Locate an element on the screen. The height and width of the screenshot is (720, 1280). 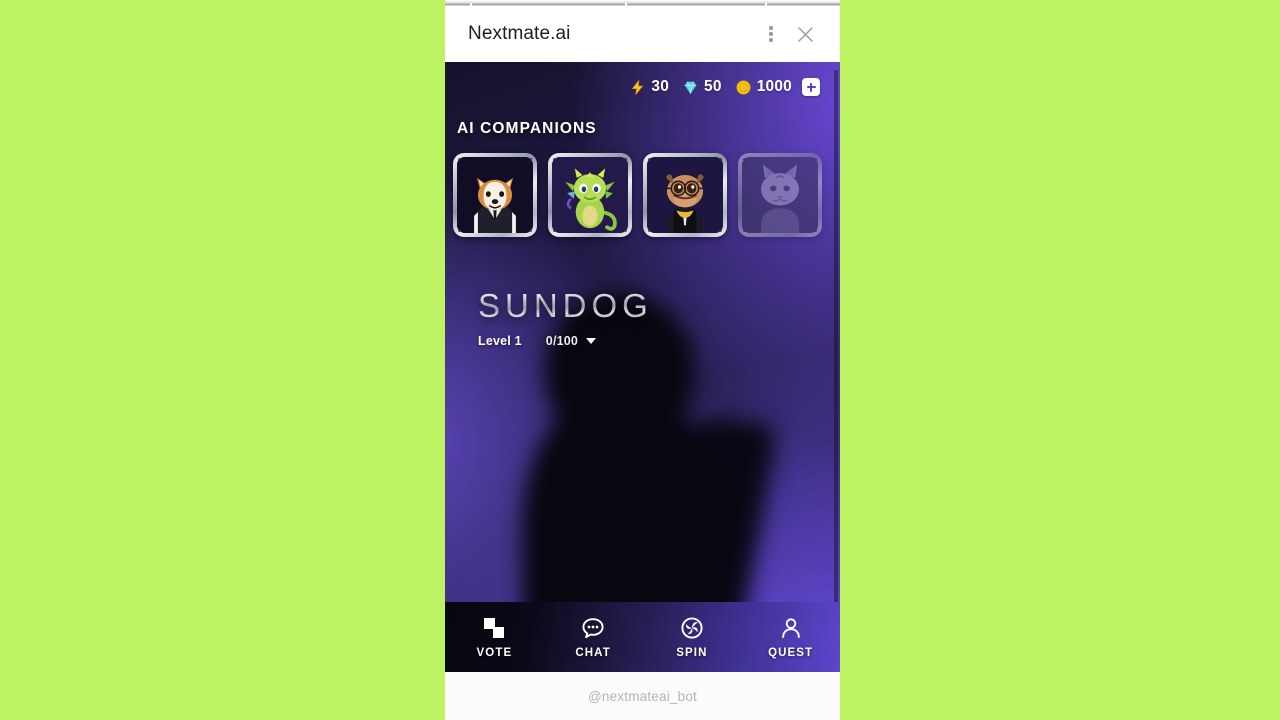
nav-item-spin: SPIN is located at coordinates (692, 637).